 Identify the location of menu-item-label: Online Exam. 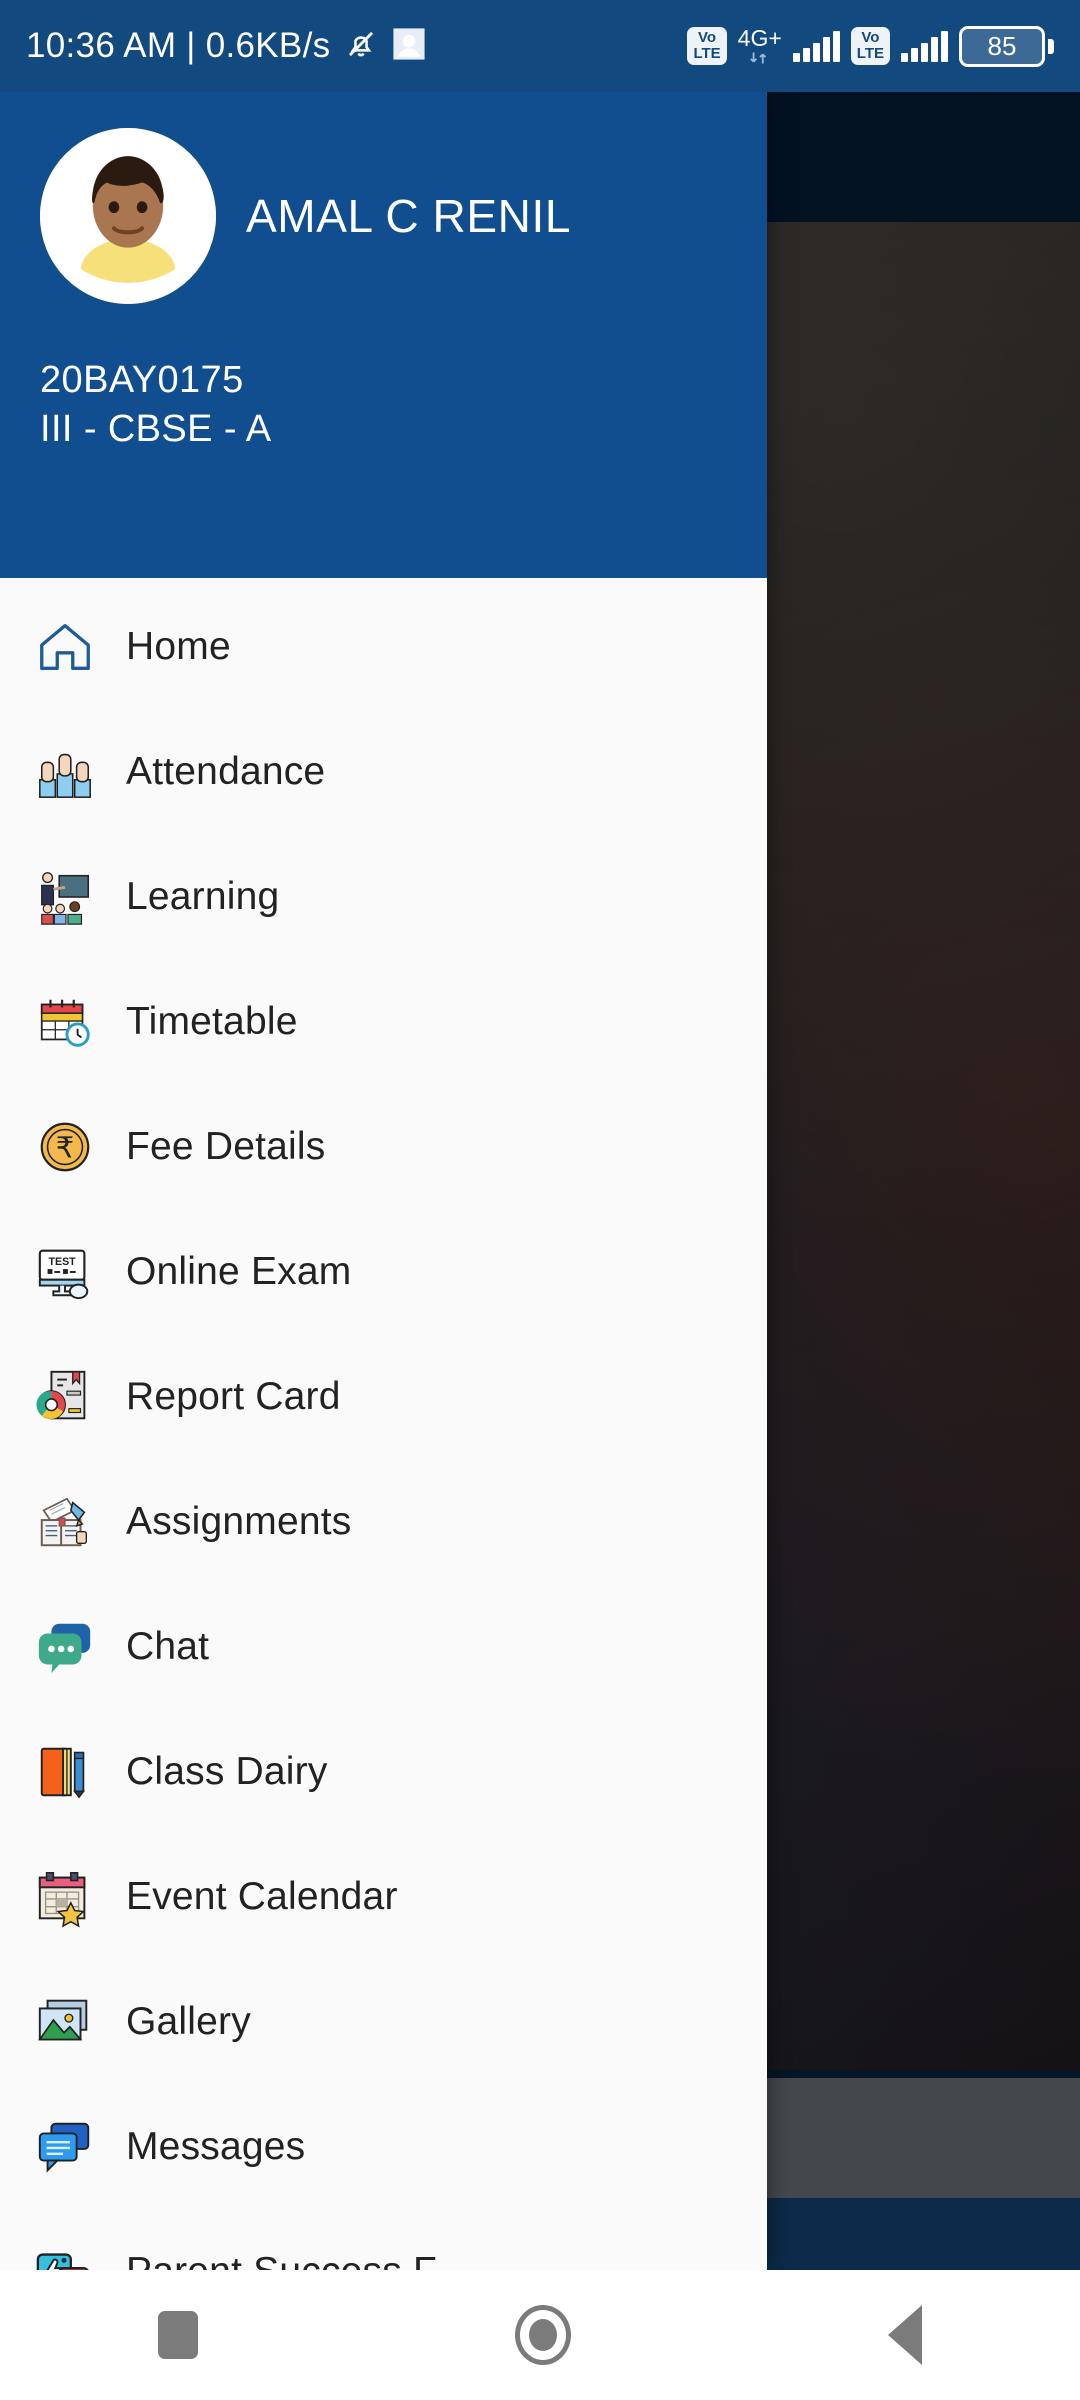
(239, 1271).